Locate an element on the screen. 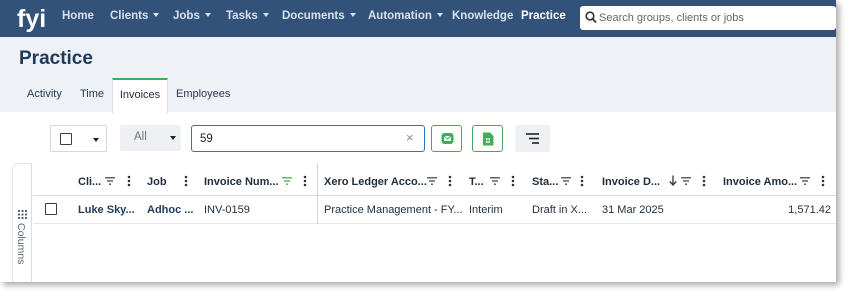  cell-type: Interim is located at coordinates (486, 210).